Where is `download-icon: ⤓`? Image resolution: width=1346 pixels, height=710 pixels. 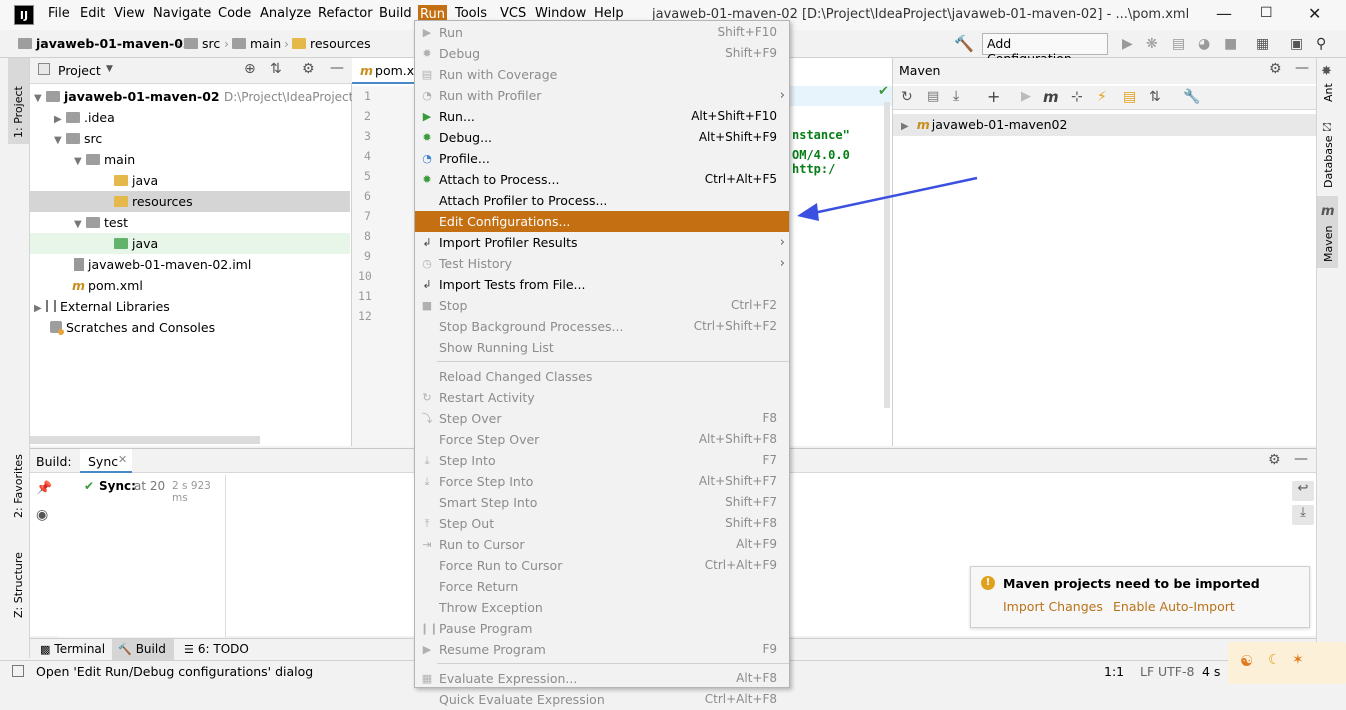 download-icon: ⤓ is located at coordinates (956, 96).